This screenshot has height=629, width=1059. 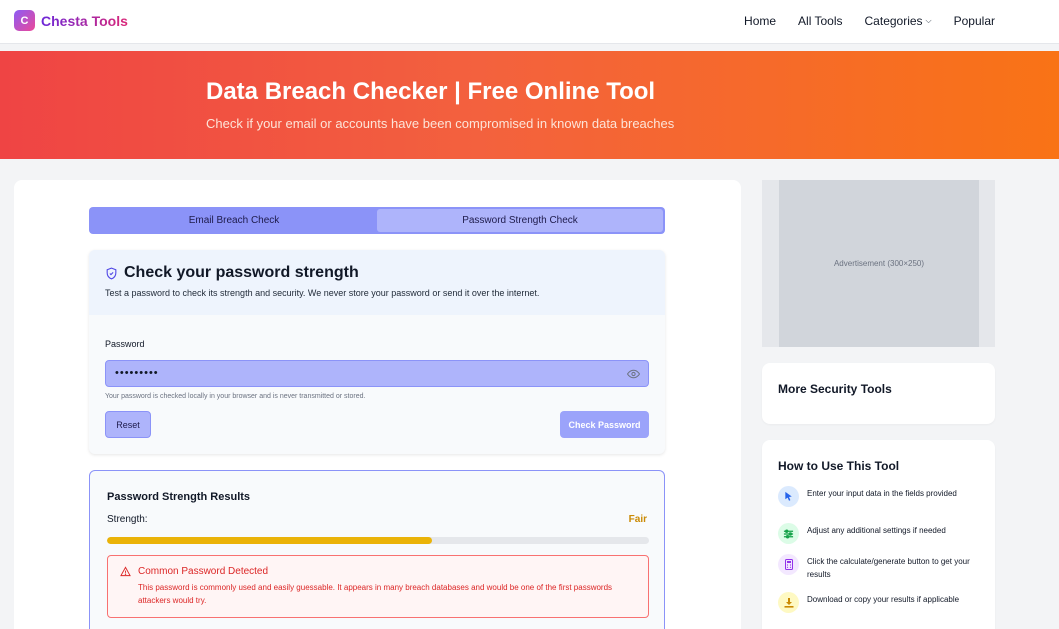 What do you see at coordinates (125, 344) in the screenshot?
I see `password-label: Password` at bounding box center [125, 344].